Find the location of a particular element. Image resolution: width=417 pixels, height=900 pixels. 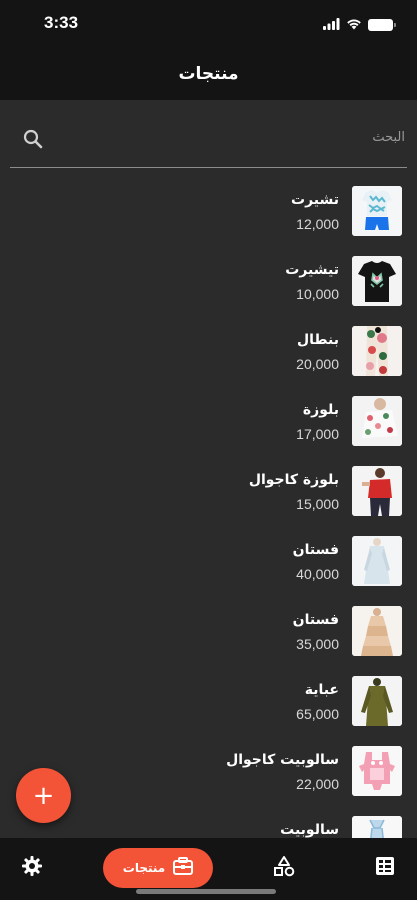

product-name: تشيرت is located at coordinates (315, 200).